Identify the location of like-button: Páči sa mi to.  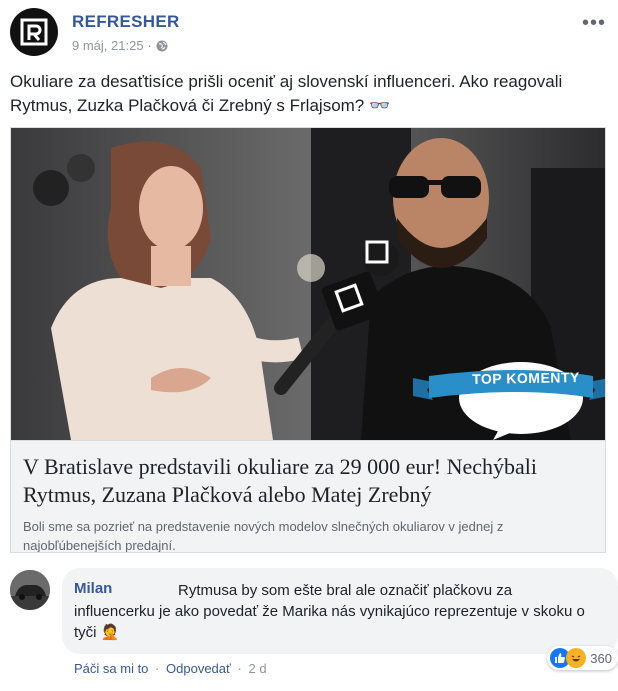
(111, 668).